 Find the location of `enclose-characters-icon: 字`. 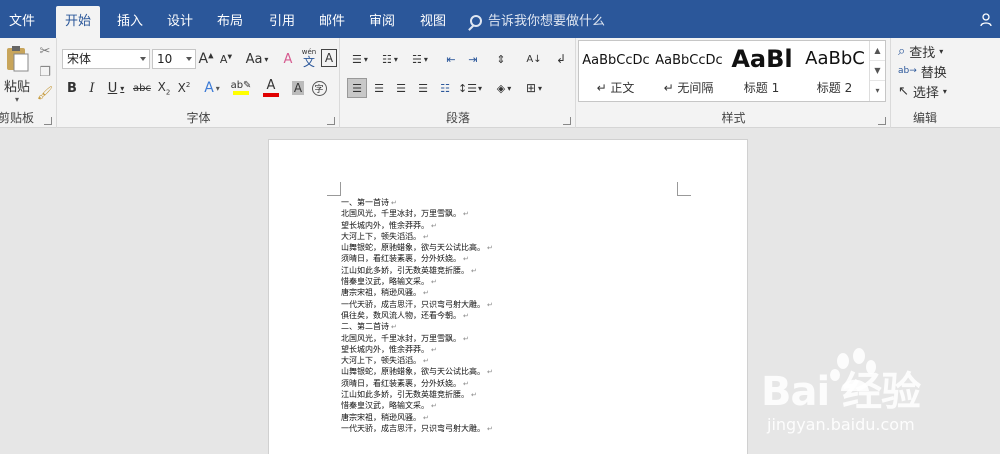

enclose-characters-icon: 字 is located at coordinates (319, 88).